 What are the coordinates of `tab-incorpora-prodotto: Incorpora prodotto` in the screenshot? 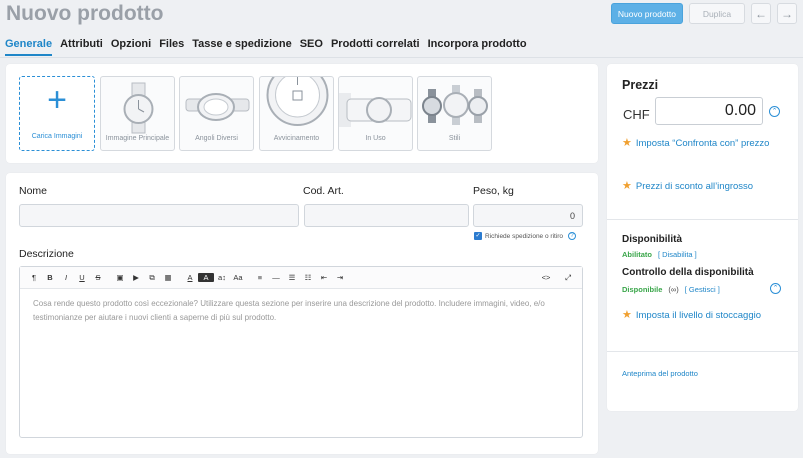 It's located at (477, 47).